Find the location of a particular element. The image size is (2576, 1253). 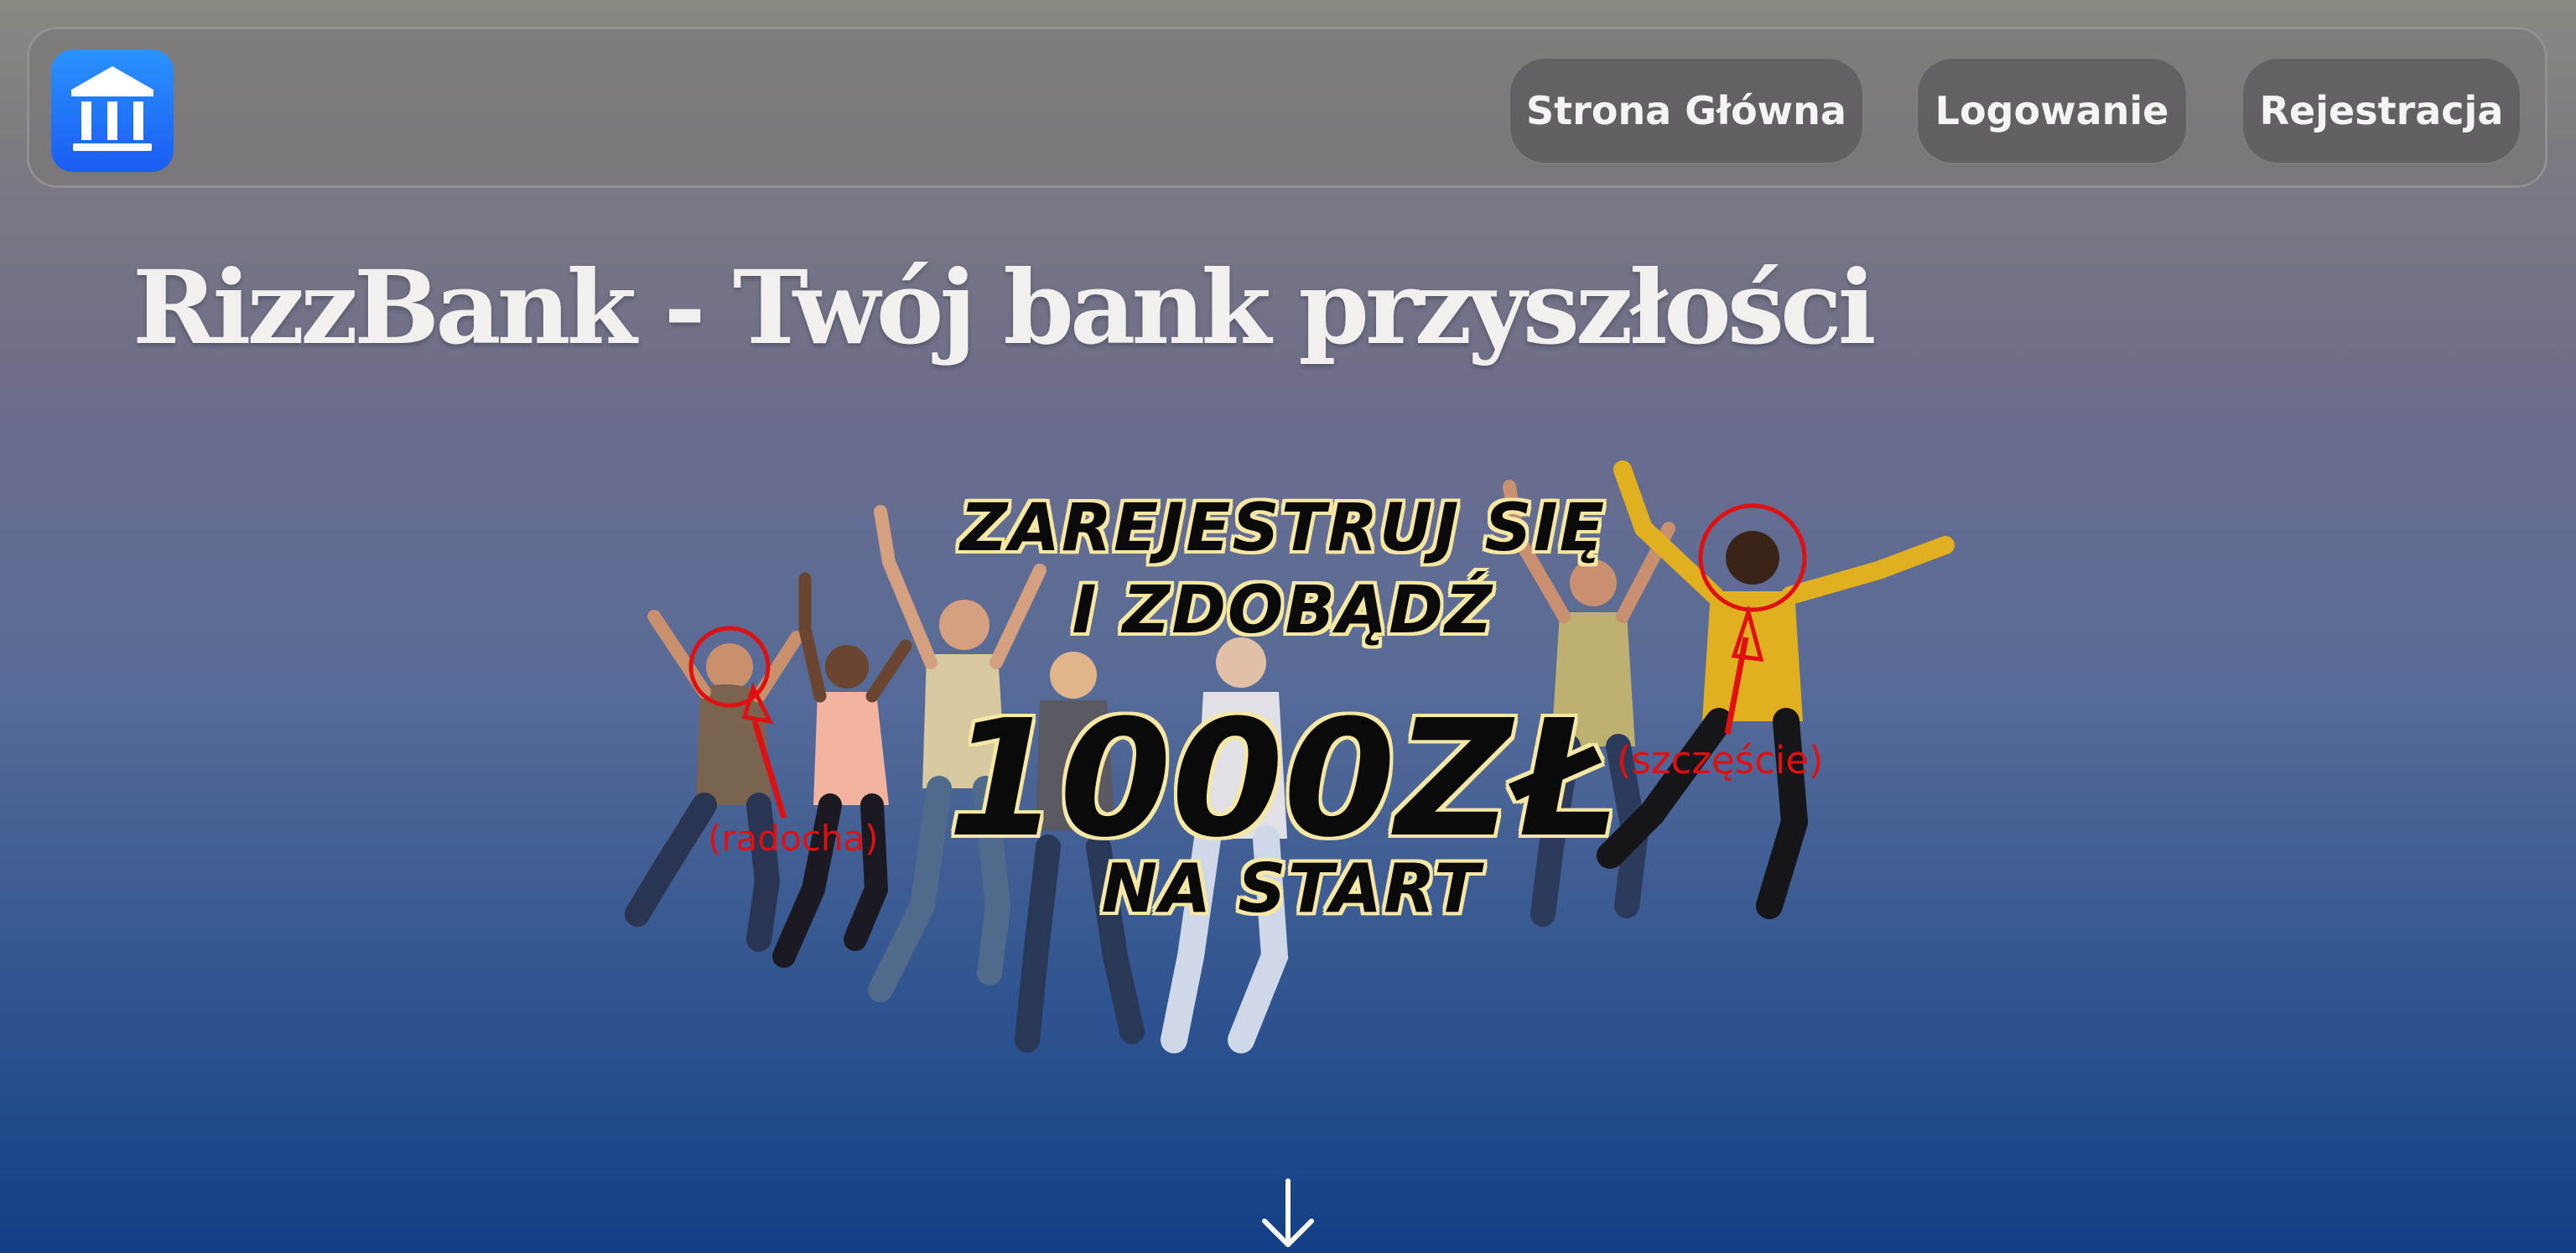

promo-headline-line4: NA START is located at coordinates (1291, 889).